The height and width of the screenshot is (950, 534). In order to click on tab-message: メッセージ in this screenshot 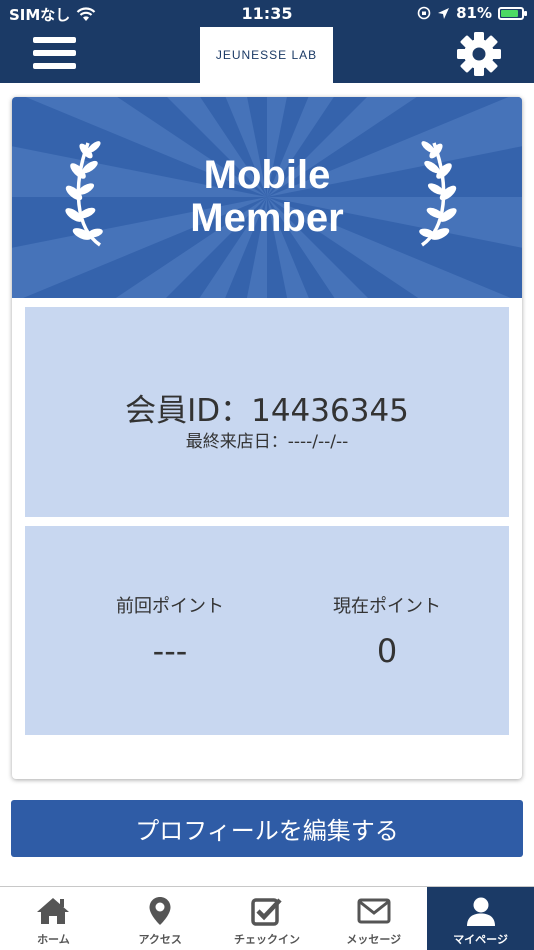, I will do `click(373, 918)`.